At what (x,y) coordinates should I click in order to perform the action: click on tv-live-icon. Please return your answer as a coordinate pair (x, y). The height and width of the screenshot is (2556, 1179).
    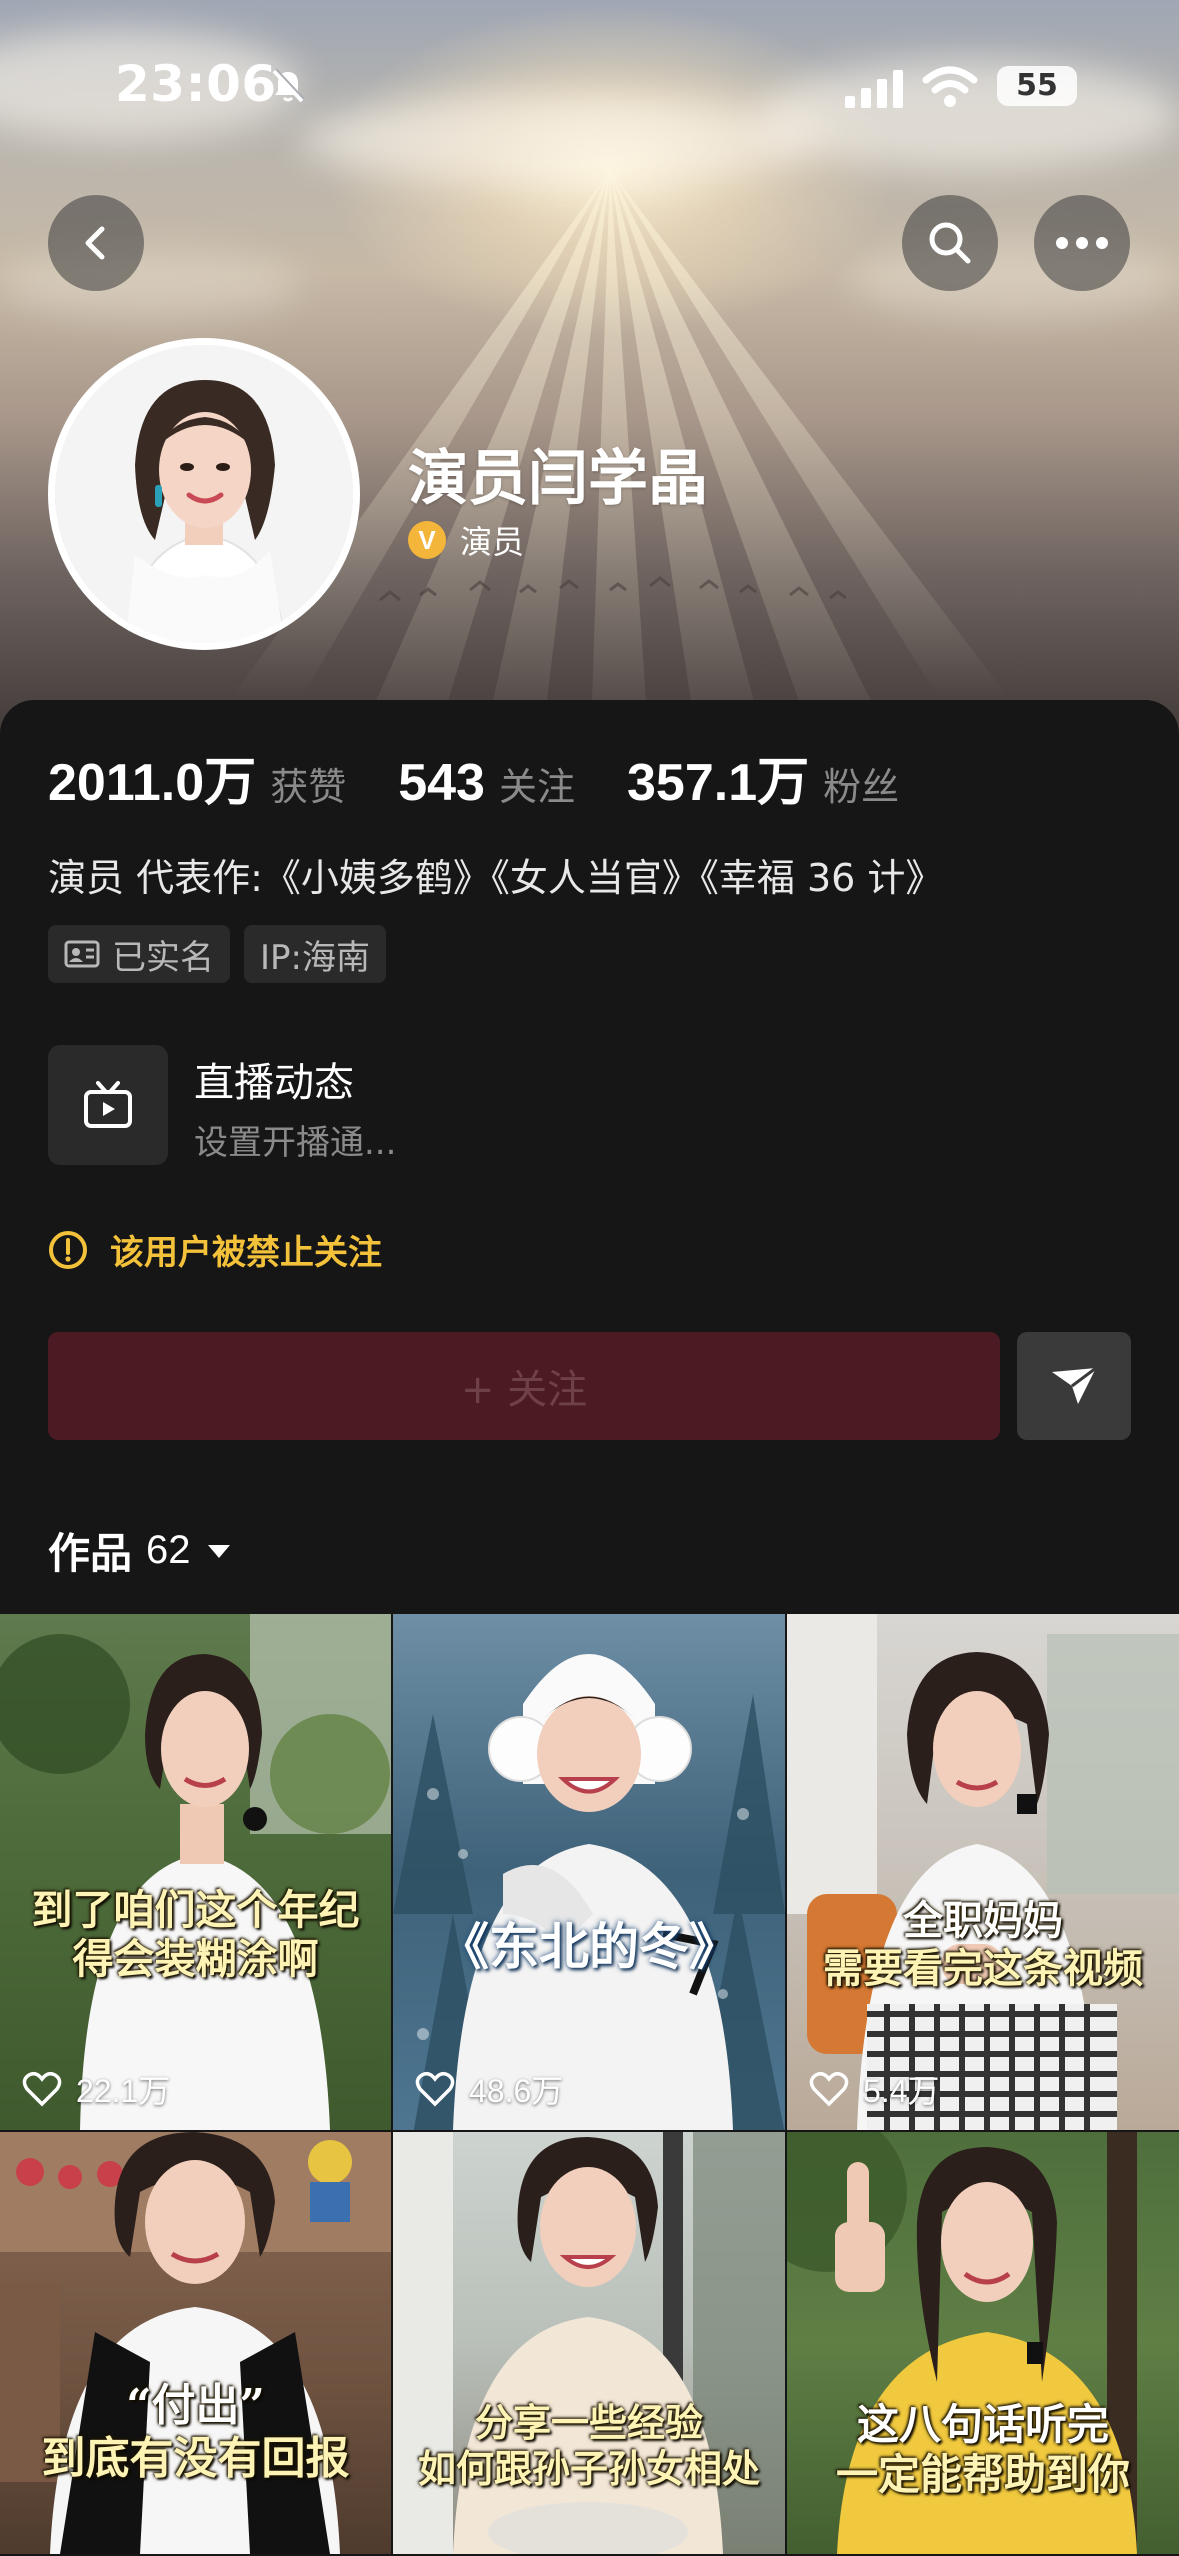
    Looking at the image, I should click on (108, 1104).